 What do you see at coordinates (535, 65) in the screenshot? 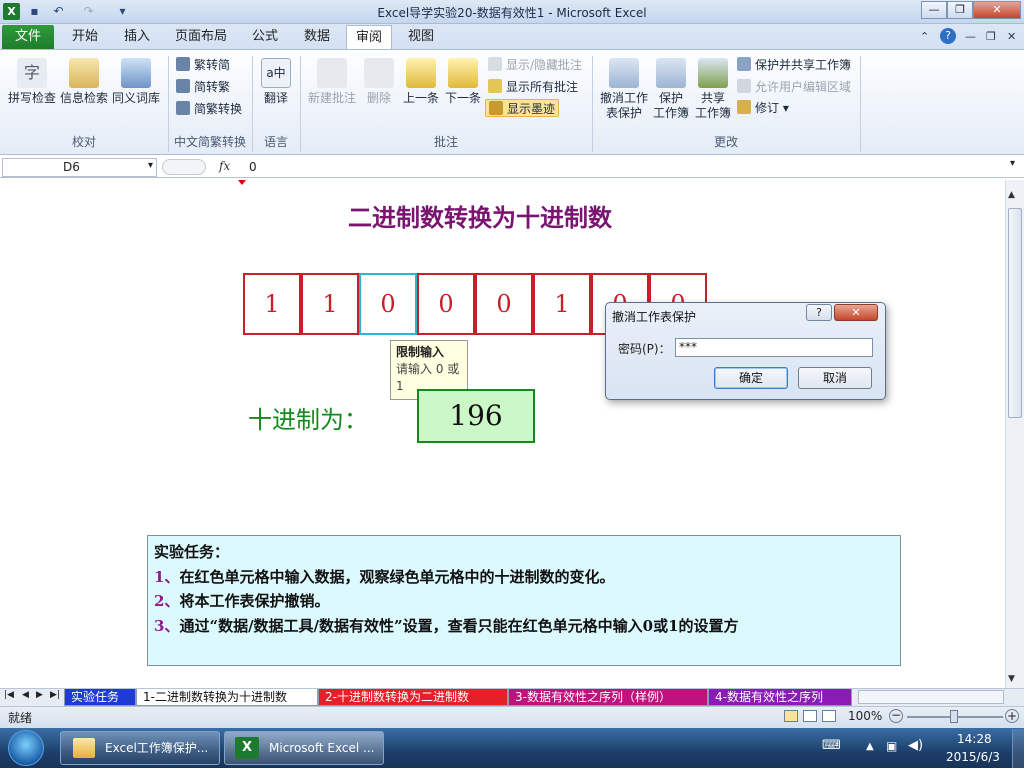
I see `show-hide-comment-button: 显示/隐藏批注` at bounding box center [535, 65].